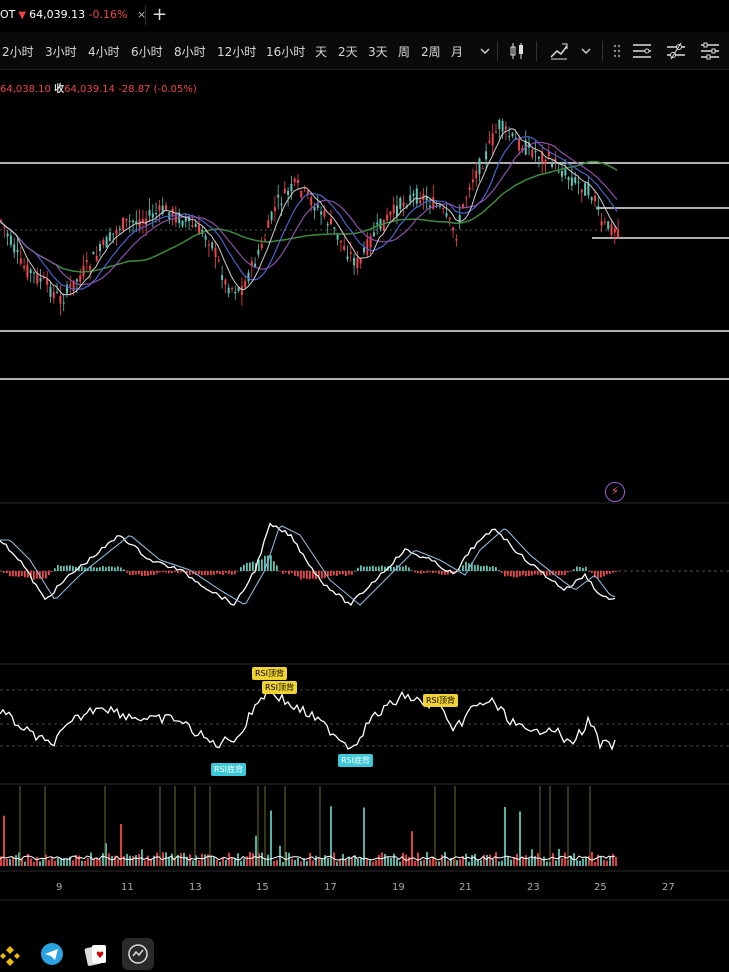 This screenshot has width=729, height=972. I want to click on ma-blue-line, so click(309, 213).